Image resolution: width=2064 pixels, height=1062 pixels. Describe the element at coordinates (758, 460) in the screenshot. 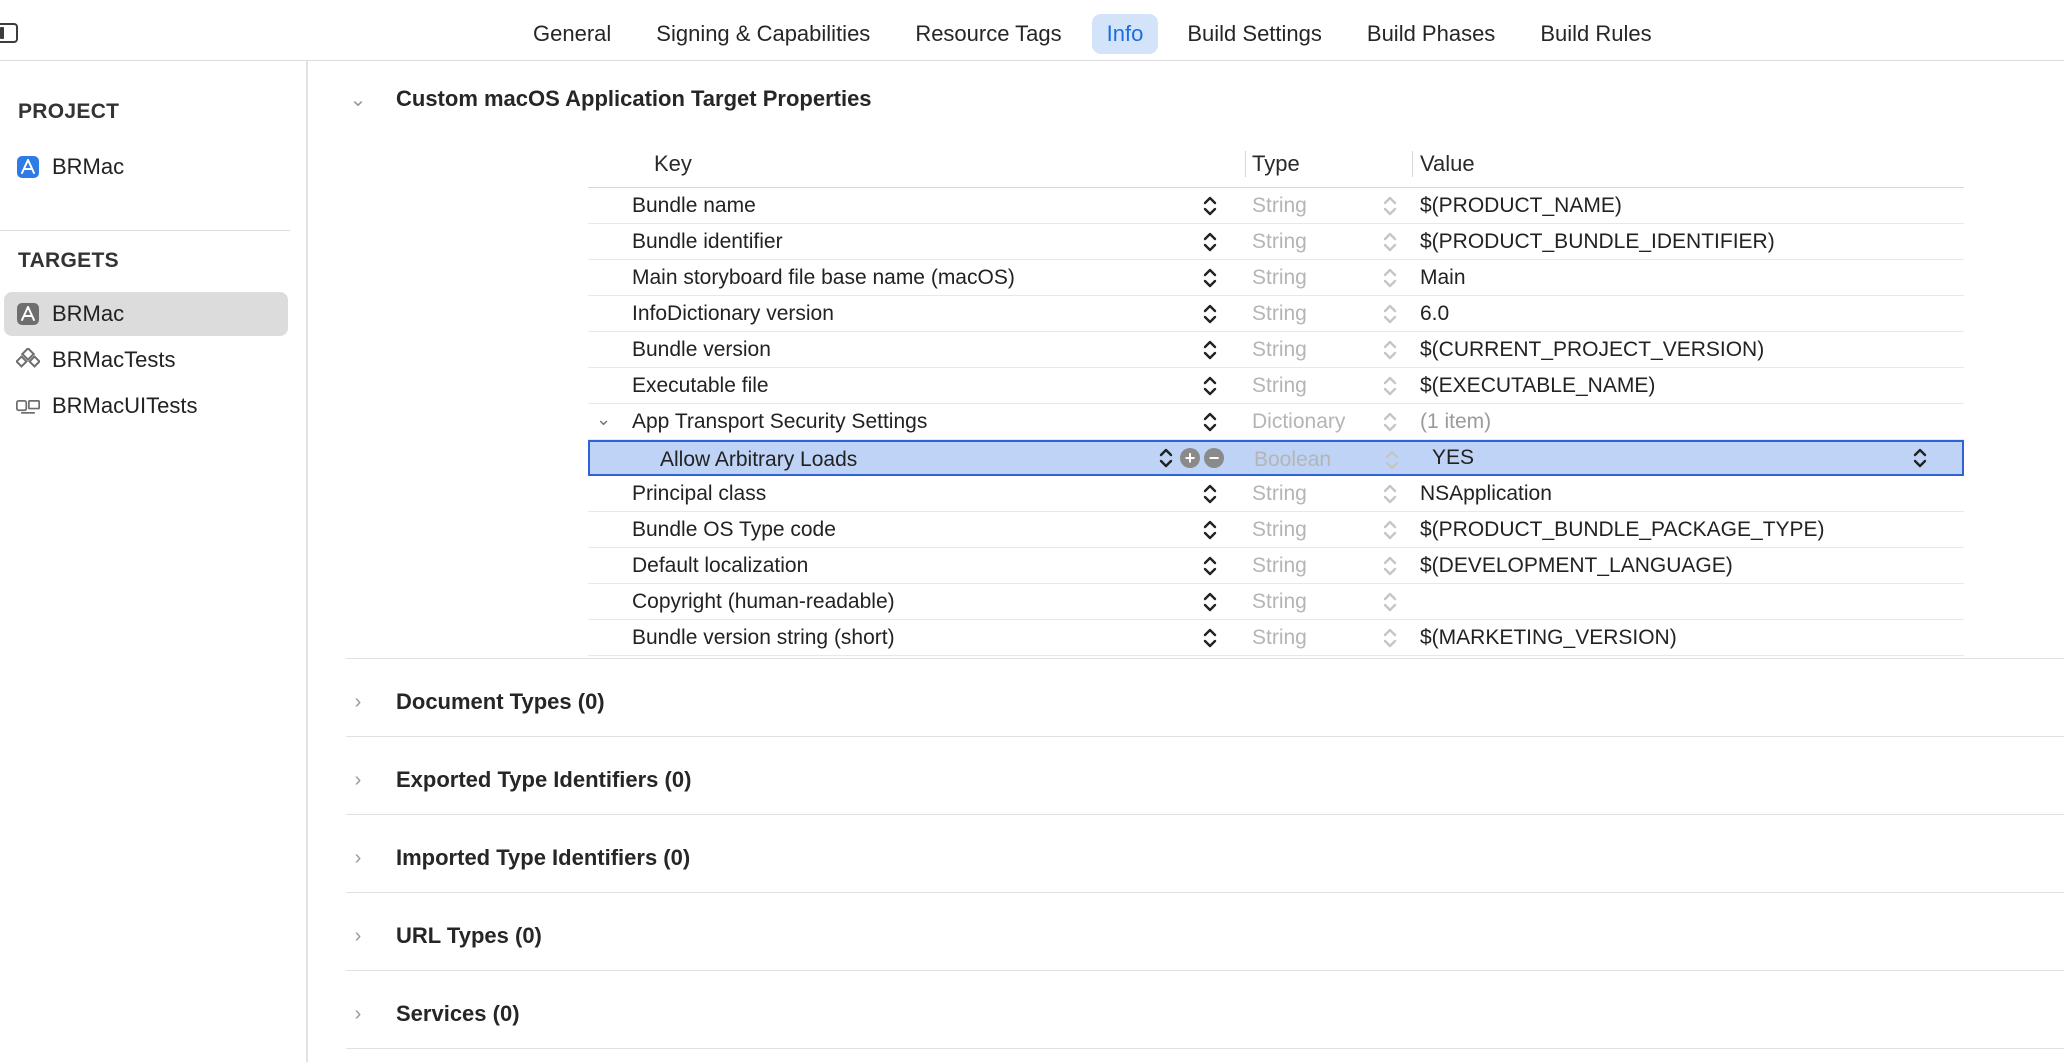

I see `row-key: Allow Arbitrary Loads` at that location.